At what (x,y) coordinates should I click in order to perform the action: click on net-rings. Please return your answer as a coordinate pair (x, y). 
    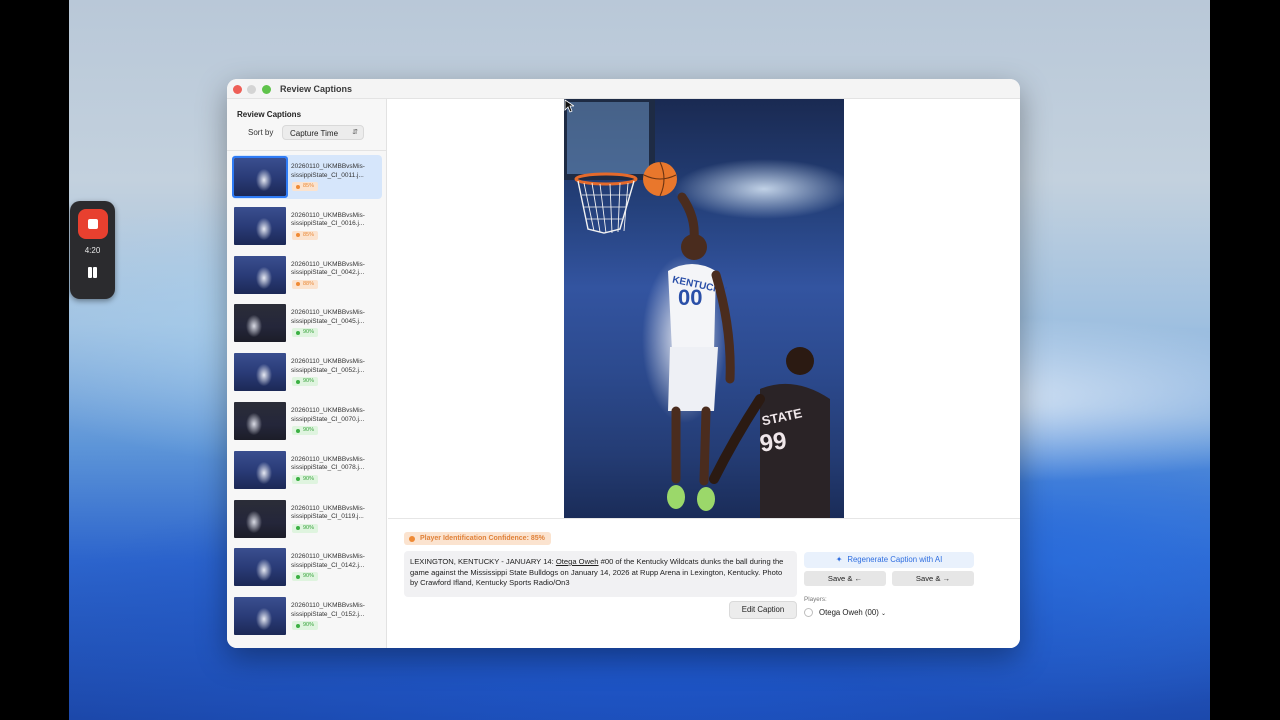
    Looking at the image, I should click on (606, 207).